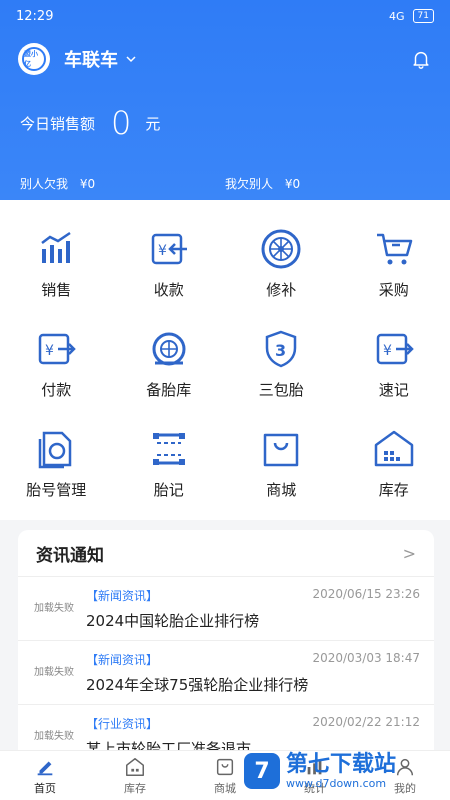 The height and width of the screenshot is (800, 450). I want to click on grid-label: 付款, so click(56, 390).